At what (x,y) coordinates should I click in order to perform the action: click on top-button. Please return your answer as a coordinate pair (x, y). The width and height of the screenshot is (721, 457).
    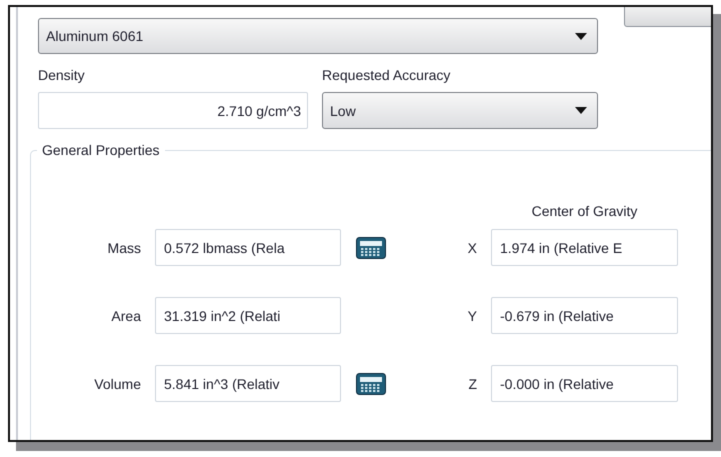
    Looking at the image, I should click on (667, 17).